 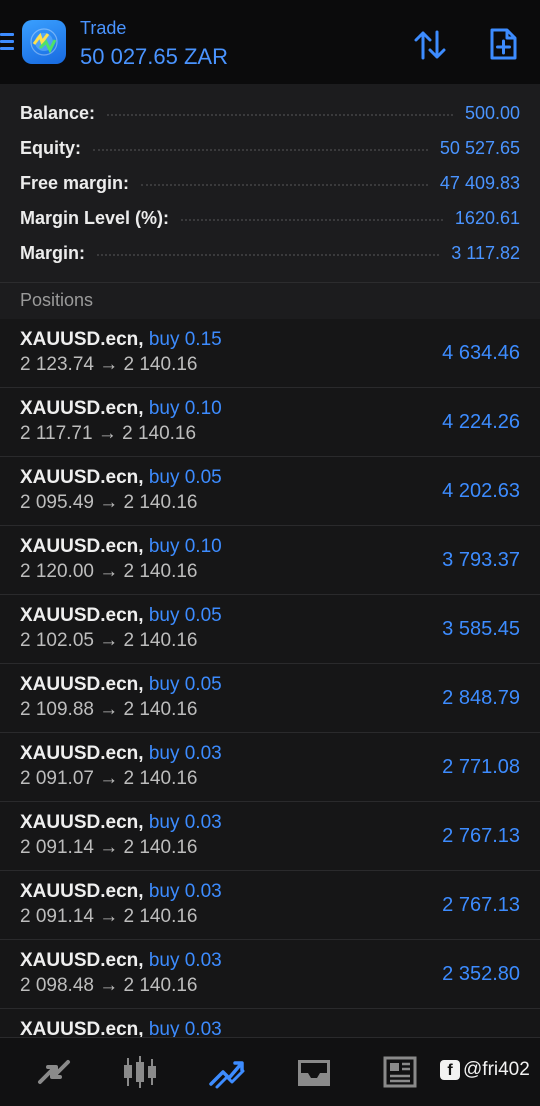 What do you see at coordinates (481, 353) in the screenshot?
I see `position-profit: 4 634.46` at bounding box center [481, 353].